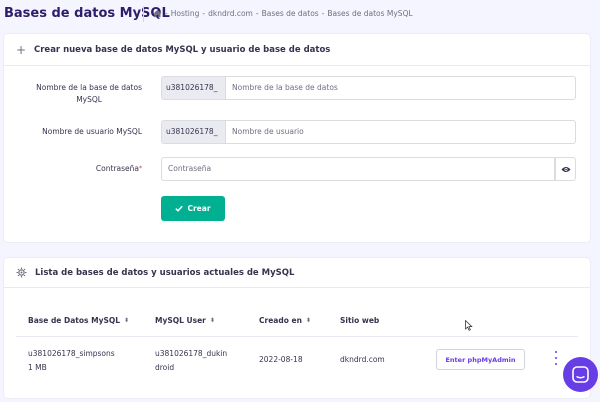  What do you see at coordinates (143, 14) in the screenshot?
I see `title-divider` at bounding box center [143, 14].